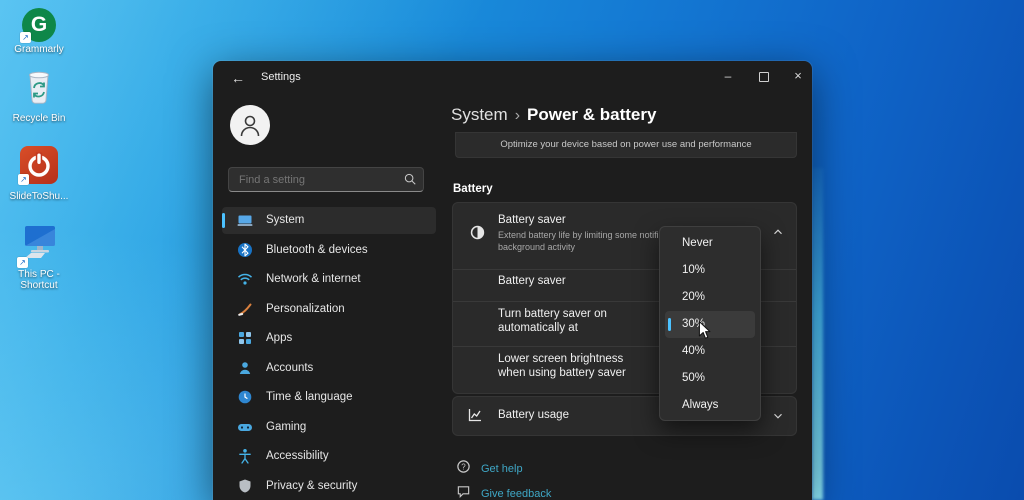 The height and width of the screenshot is (500, 1024). What do you see at coordinates (329, 309) in the screenshot?
I see `sidebar-item-personalization: Personalization` at bounding box center [329, 309].